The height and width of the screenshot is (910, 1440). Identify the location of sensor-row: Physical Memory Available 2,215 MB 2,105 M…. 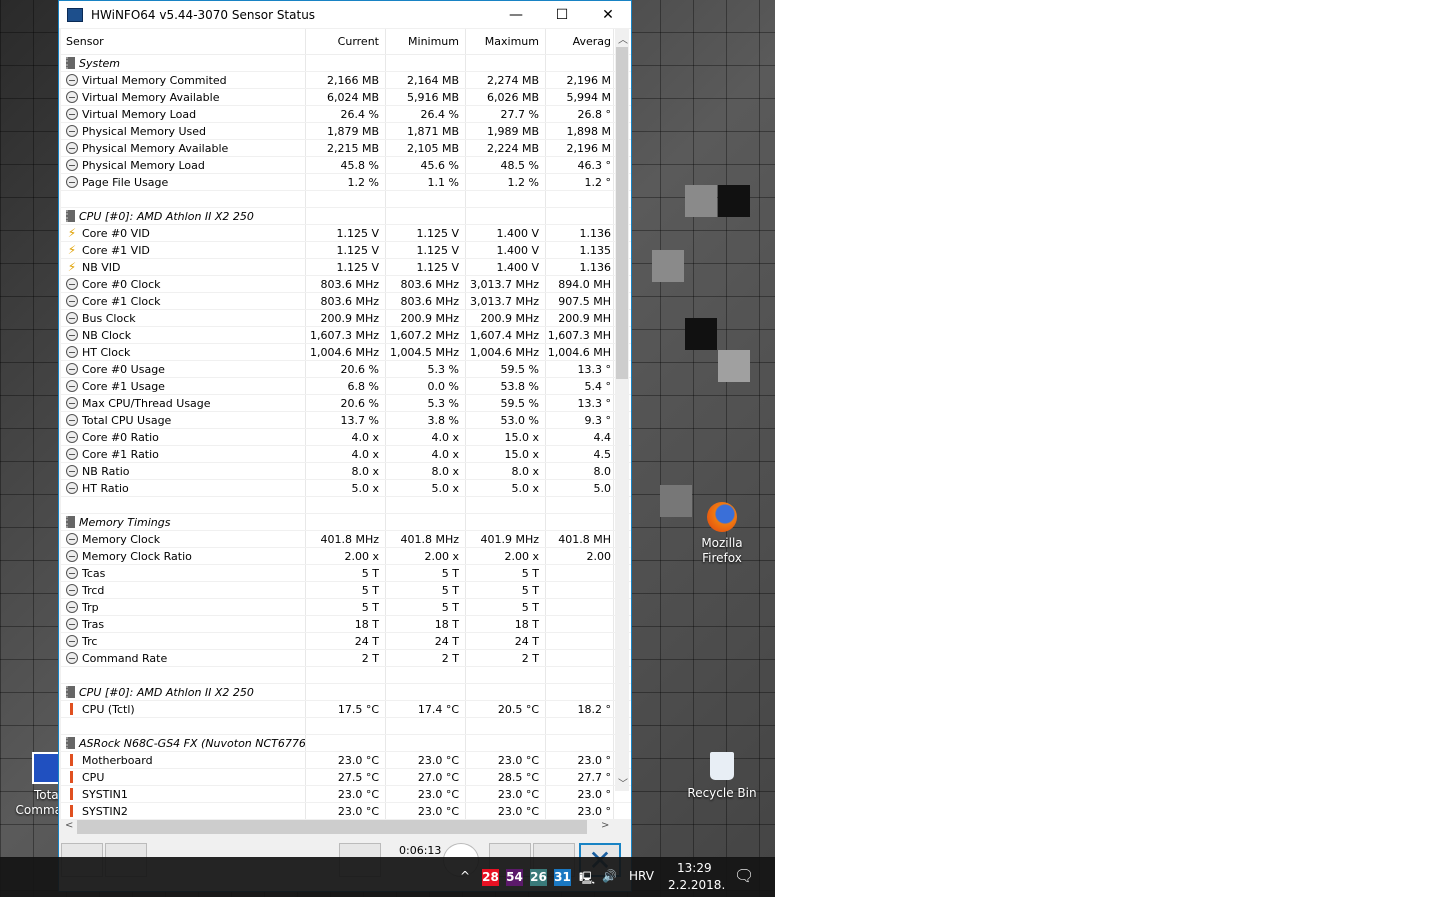
(346, 148).